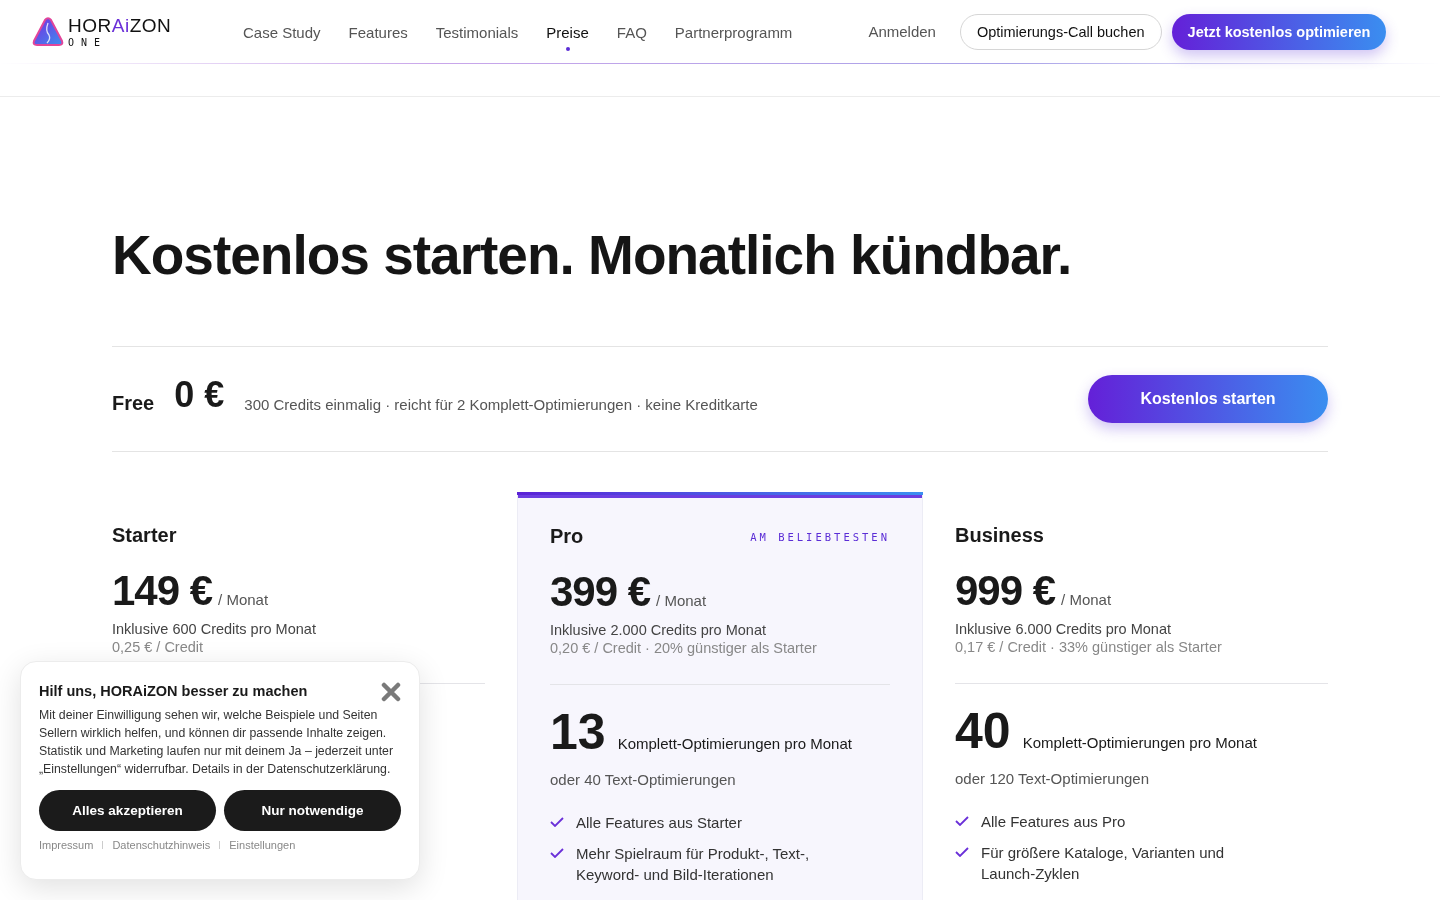  I want to click on feature-text: Alle Features aus Starter, so click(659, 823).